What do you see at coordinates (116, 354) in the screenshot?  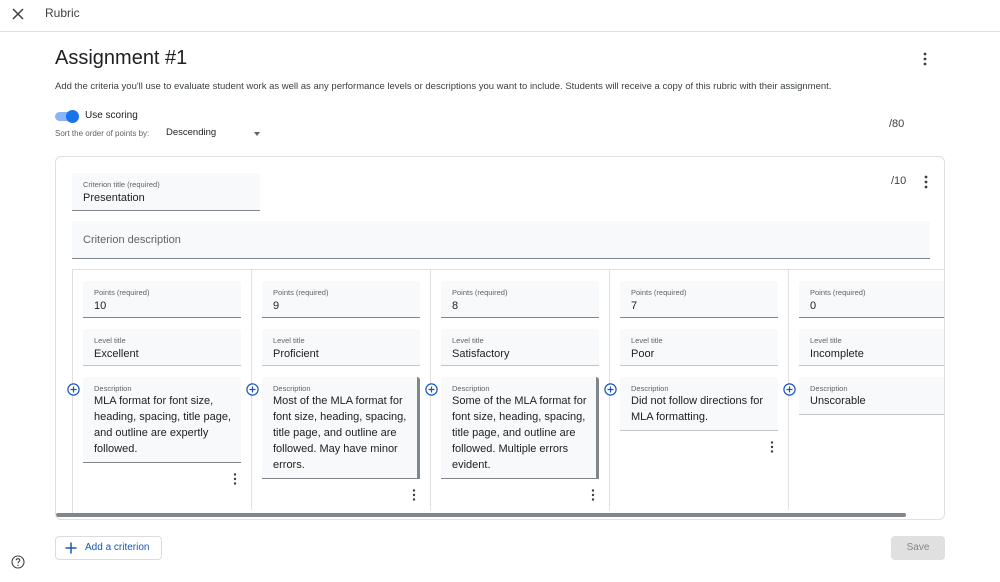 I see `level-title-value: Excellent` at bounding box center [116, 354].